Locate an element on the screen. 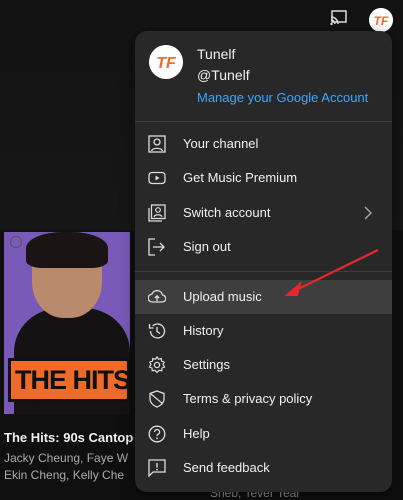 The height and width of the screenshot is (500, 403). menu-item-label: Upload music is located at coordinates (222, 296).